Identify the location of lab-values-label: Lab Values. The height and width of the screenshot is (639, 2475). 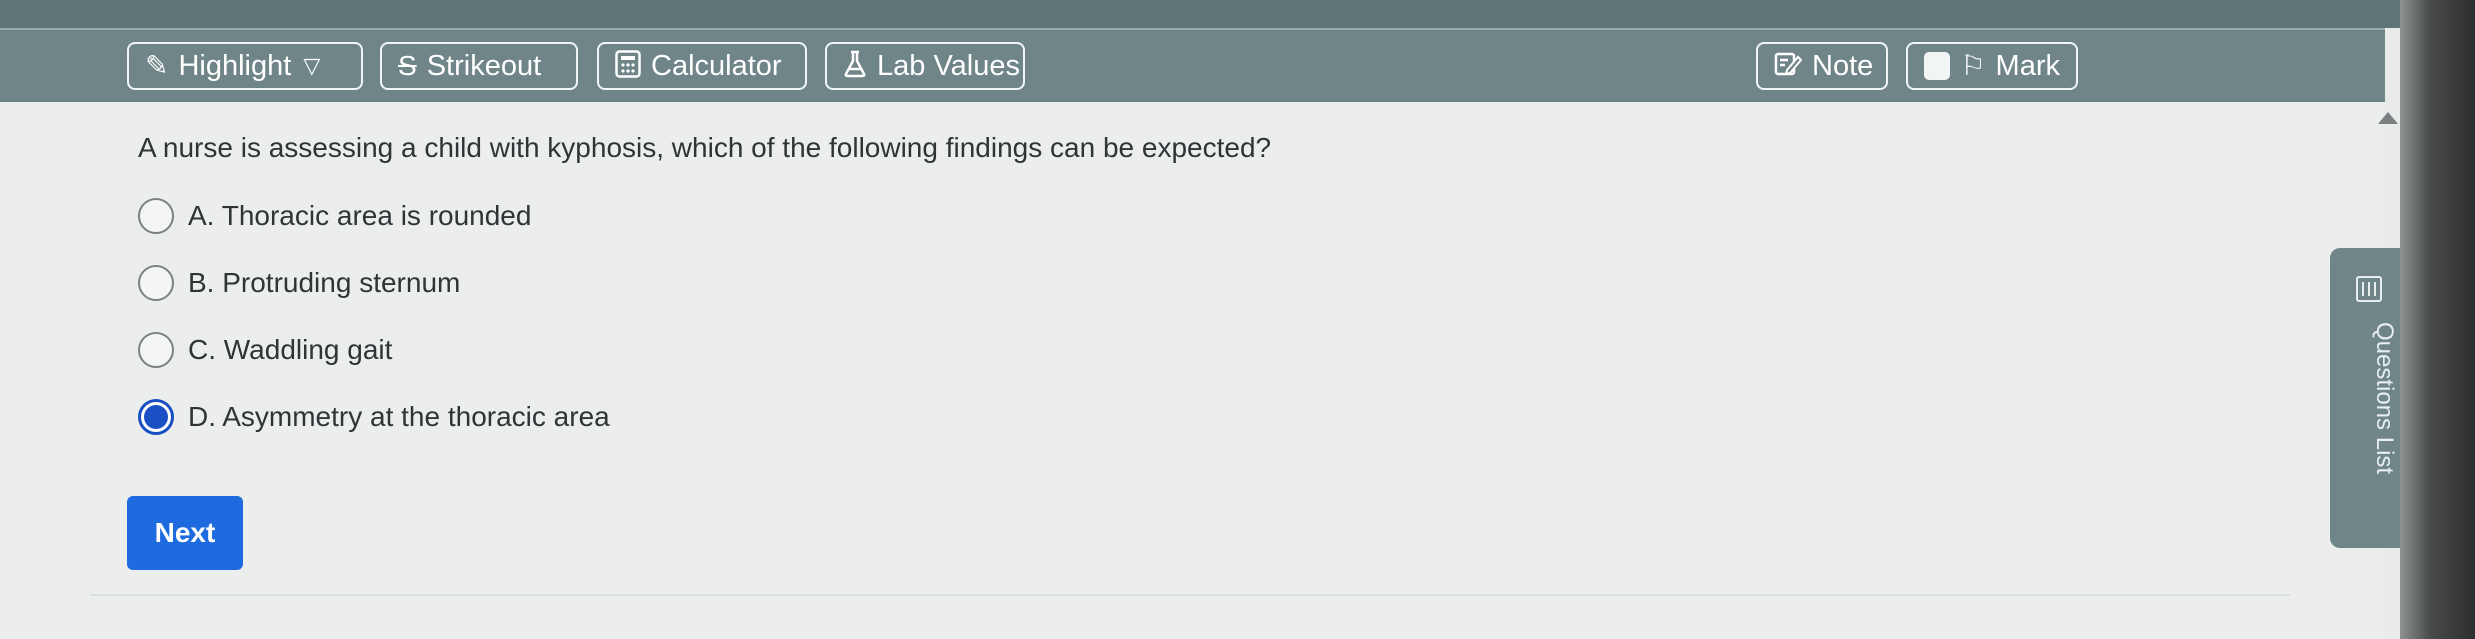
(948, 65).